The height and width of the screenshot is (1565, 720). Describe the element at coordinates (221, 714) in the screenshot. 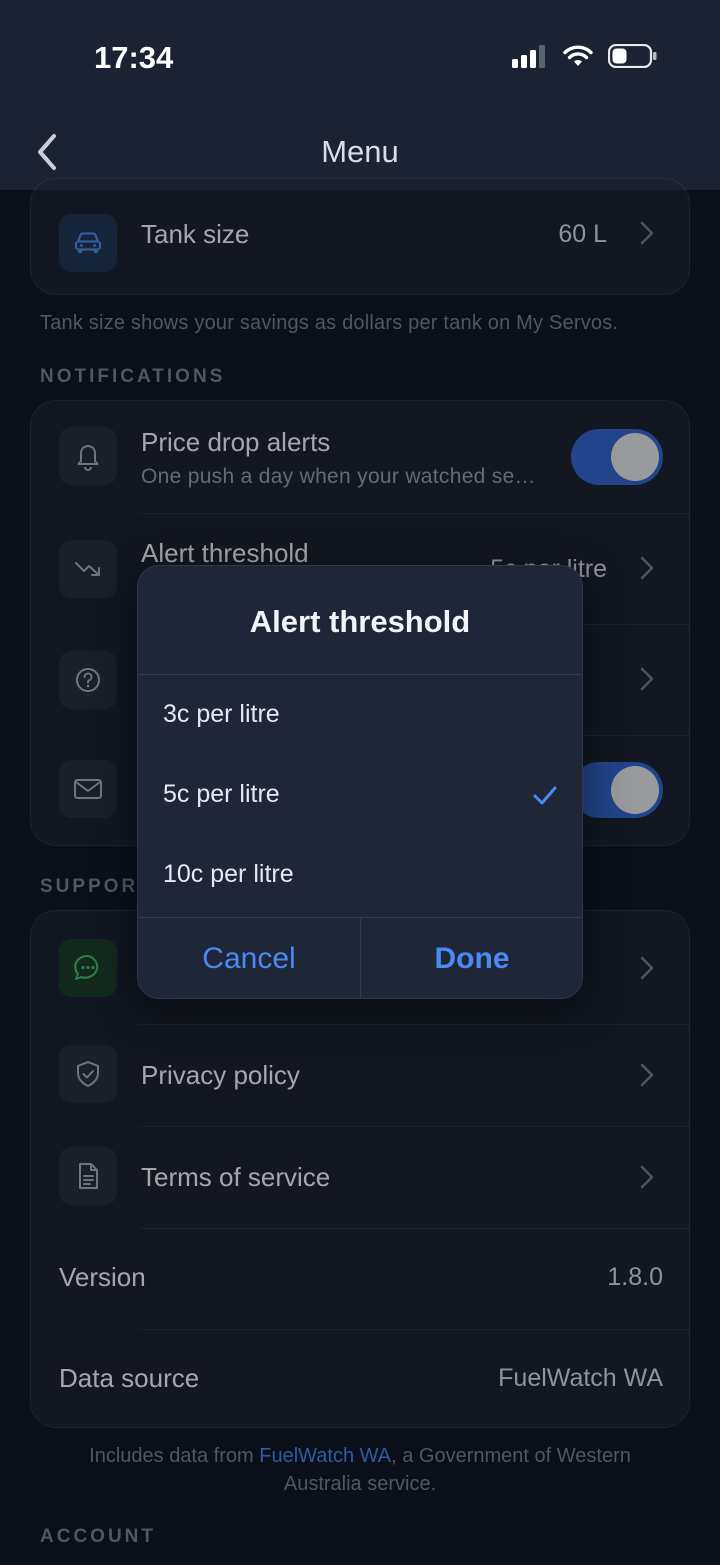

I see `option-label: 3c per litre` at that location.